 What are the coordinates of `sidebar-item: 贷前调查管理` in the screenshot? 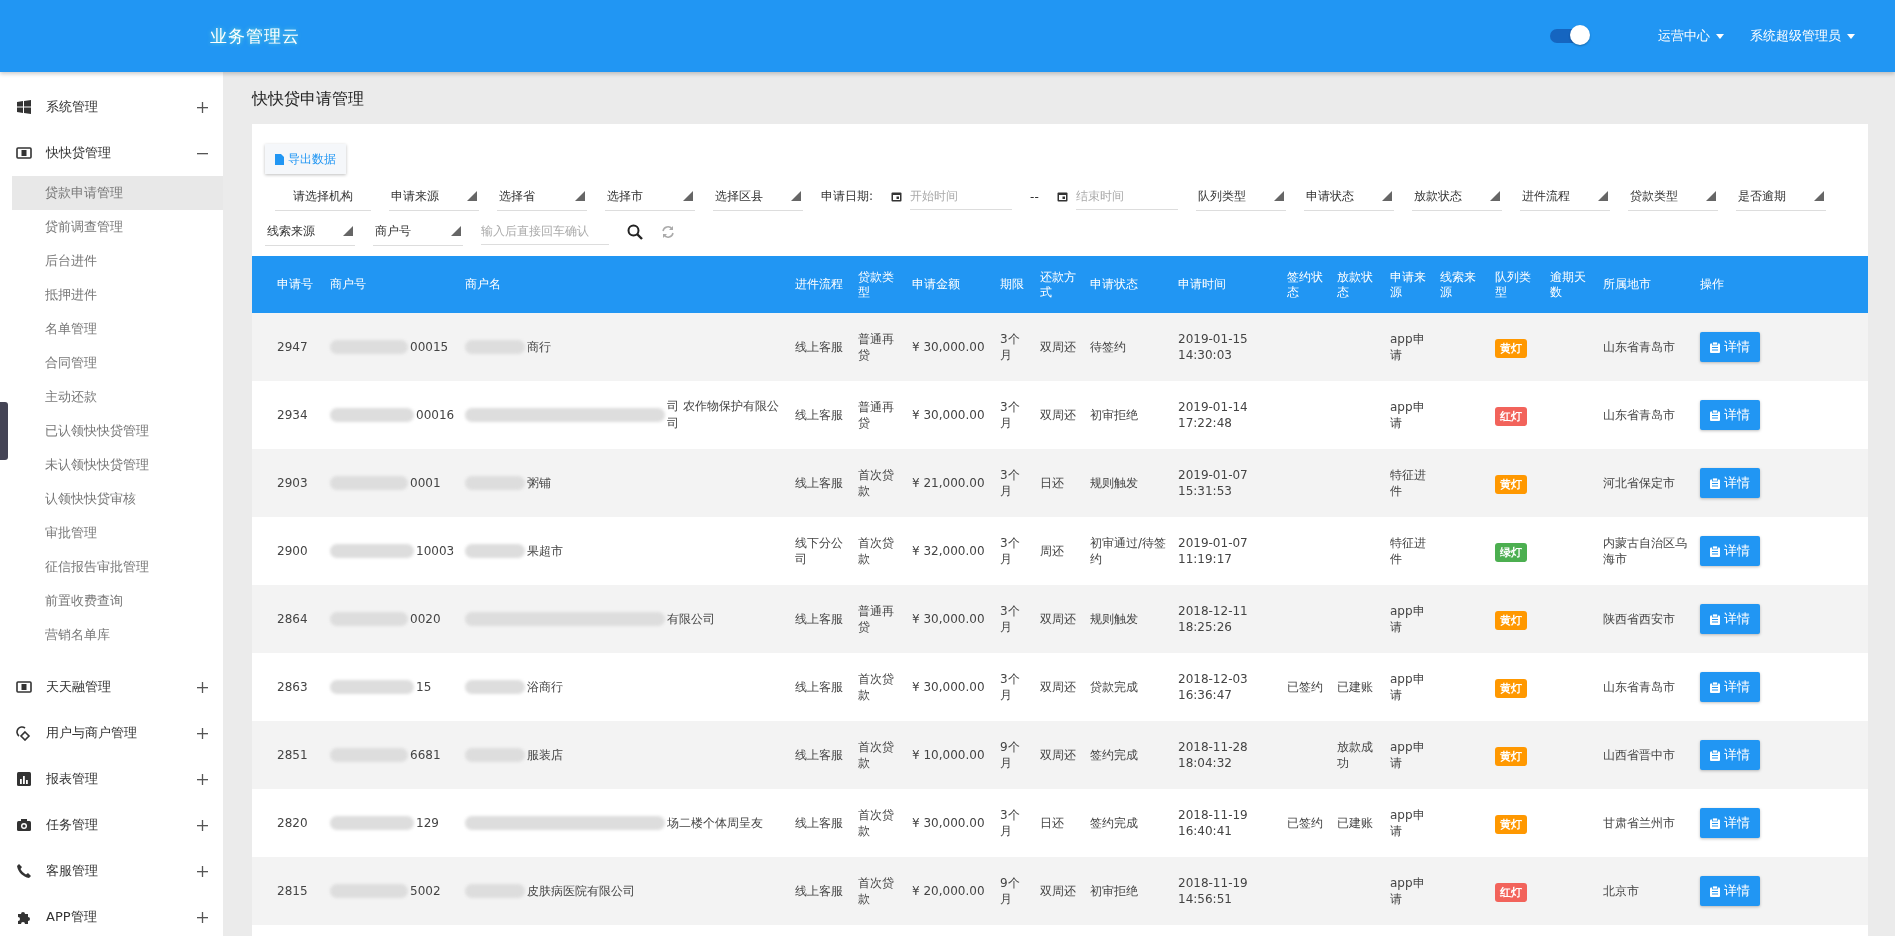 It's located at (117, 227).